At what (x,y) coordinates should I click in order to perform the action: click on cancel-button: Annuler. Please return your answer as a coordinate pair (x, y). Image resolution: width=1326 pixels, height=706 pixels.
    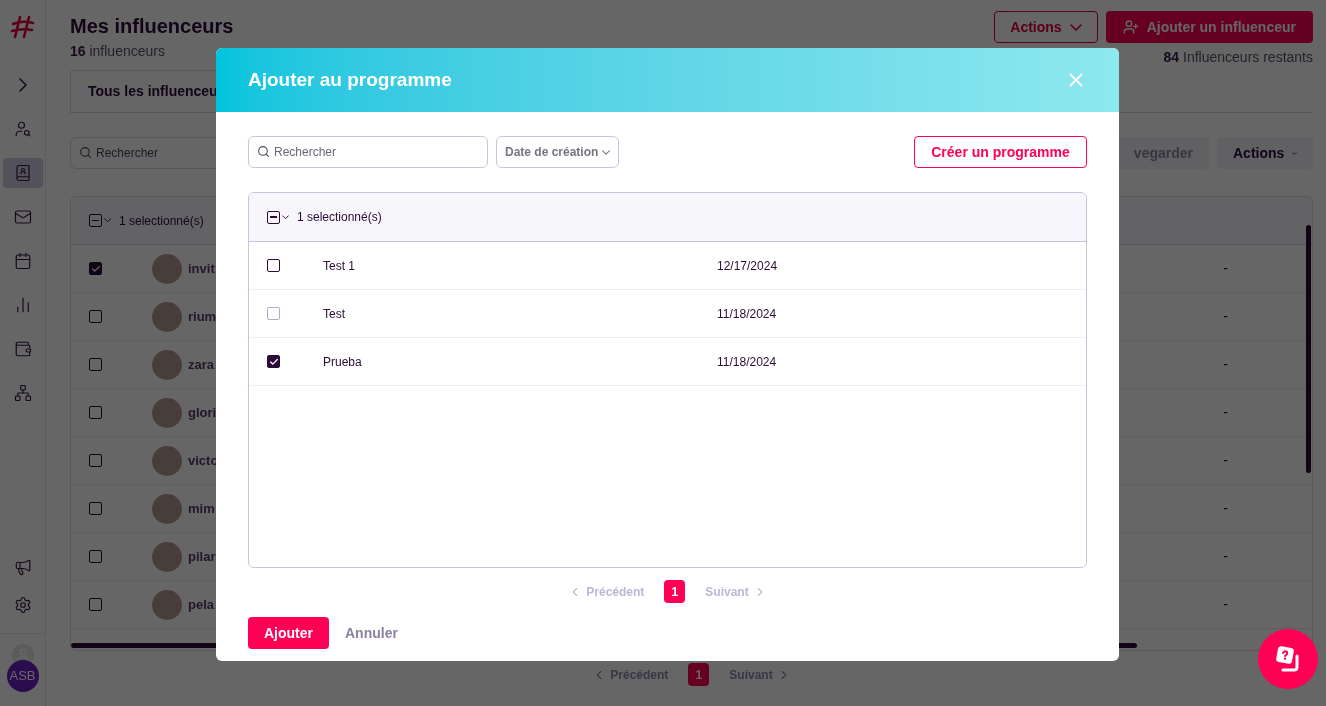
    Looking at the image, I should click on (371, 633).